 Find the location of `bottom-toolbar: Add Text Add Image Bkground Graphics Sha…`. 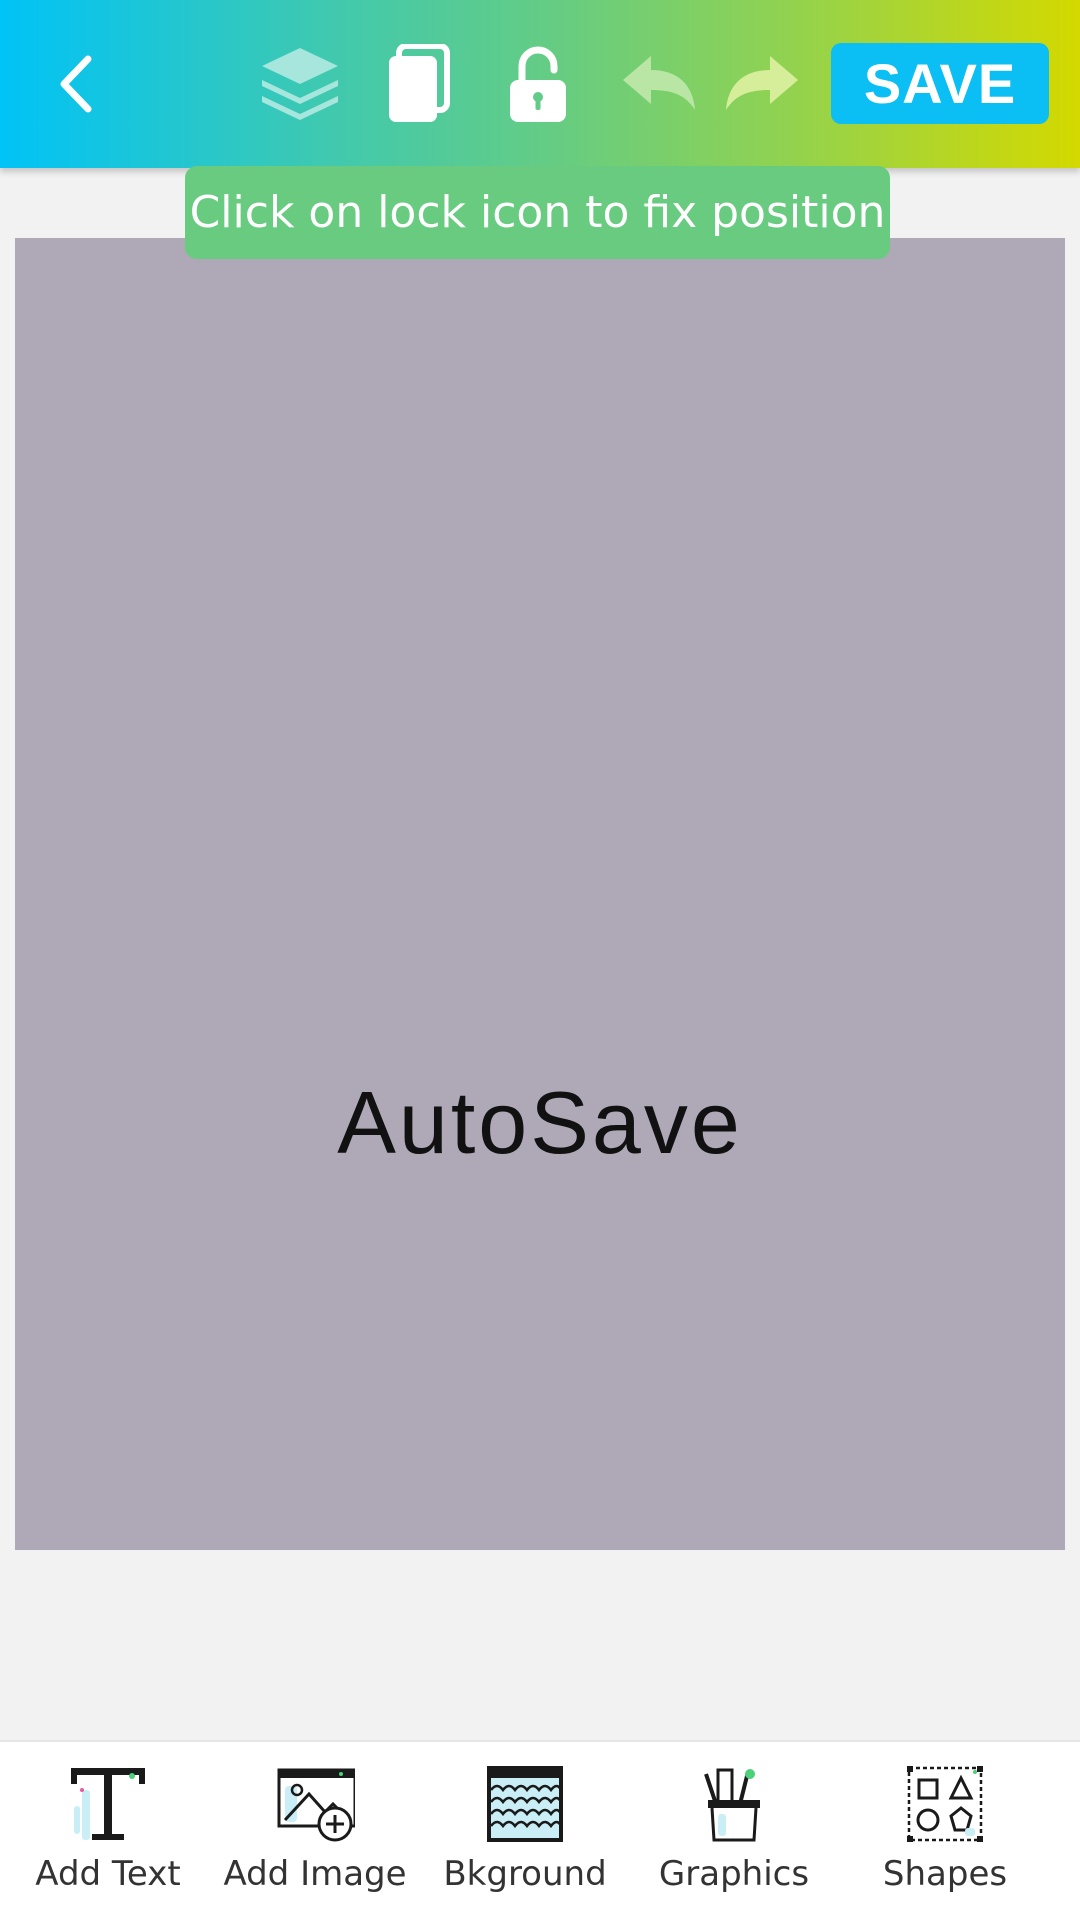

bottom-toolbar: Add Text Add Image Bkground Graphics Sha… is located at coordinates (540, 1831).